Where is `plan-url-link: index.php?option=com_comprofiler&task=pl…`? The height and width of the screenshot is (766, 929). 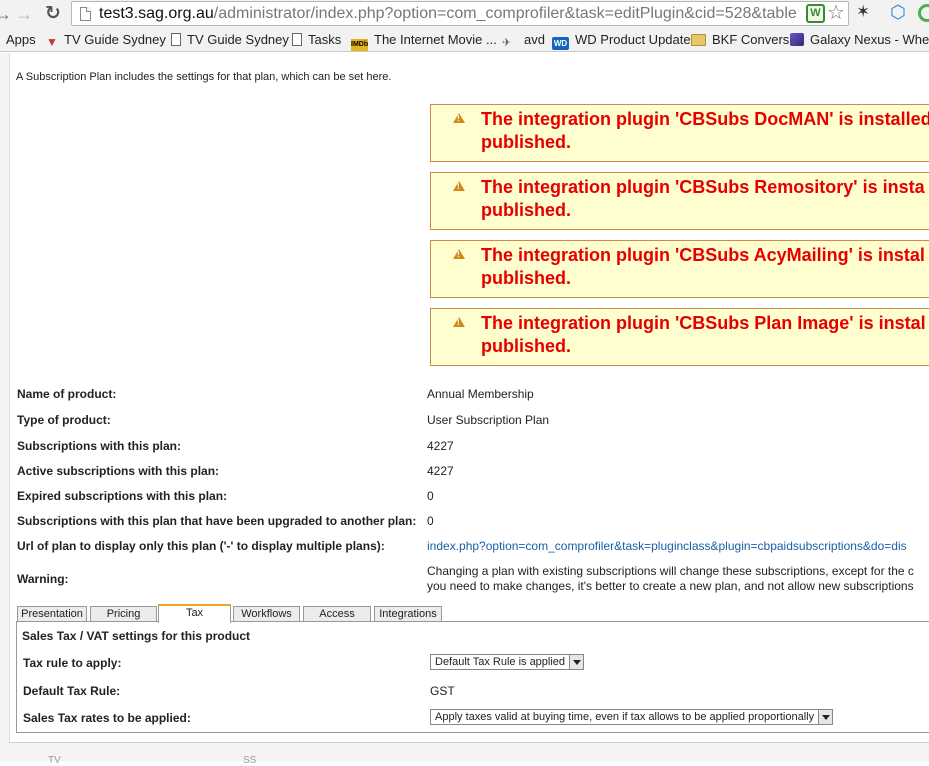 plan-url-link: index.php?option=com_comprofiler&task=pl… is located at coordinates (678, 546).